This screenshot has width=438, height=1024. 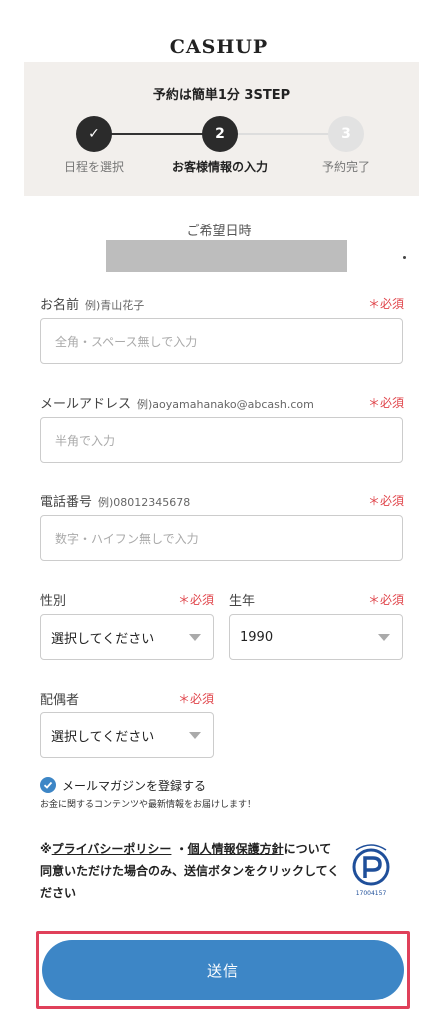 What do you see at coordinates (196, 699) in the screenshot?
I see `spouse-required: ＊必須` at bounding box center [196, 699].